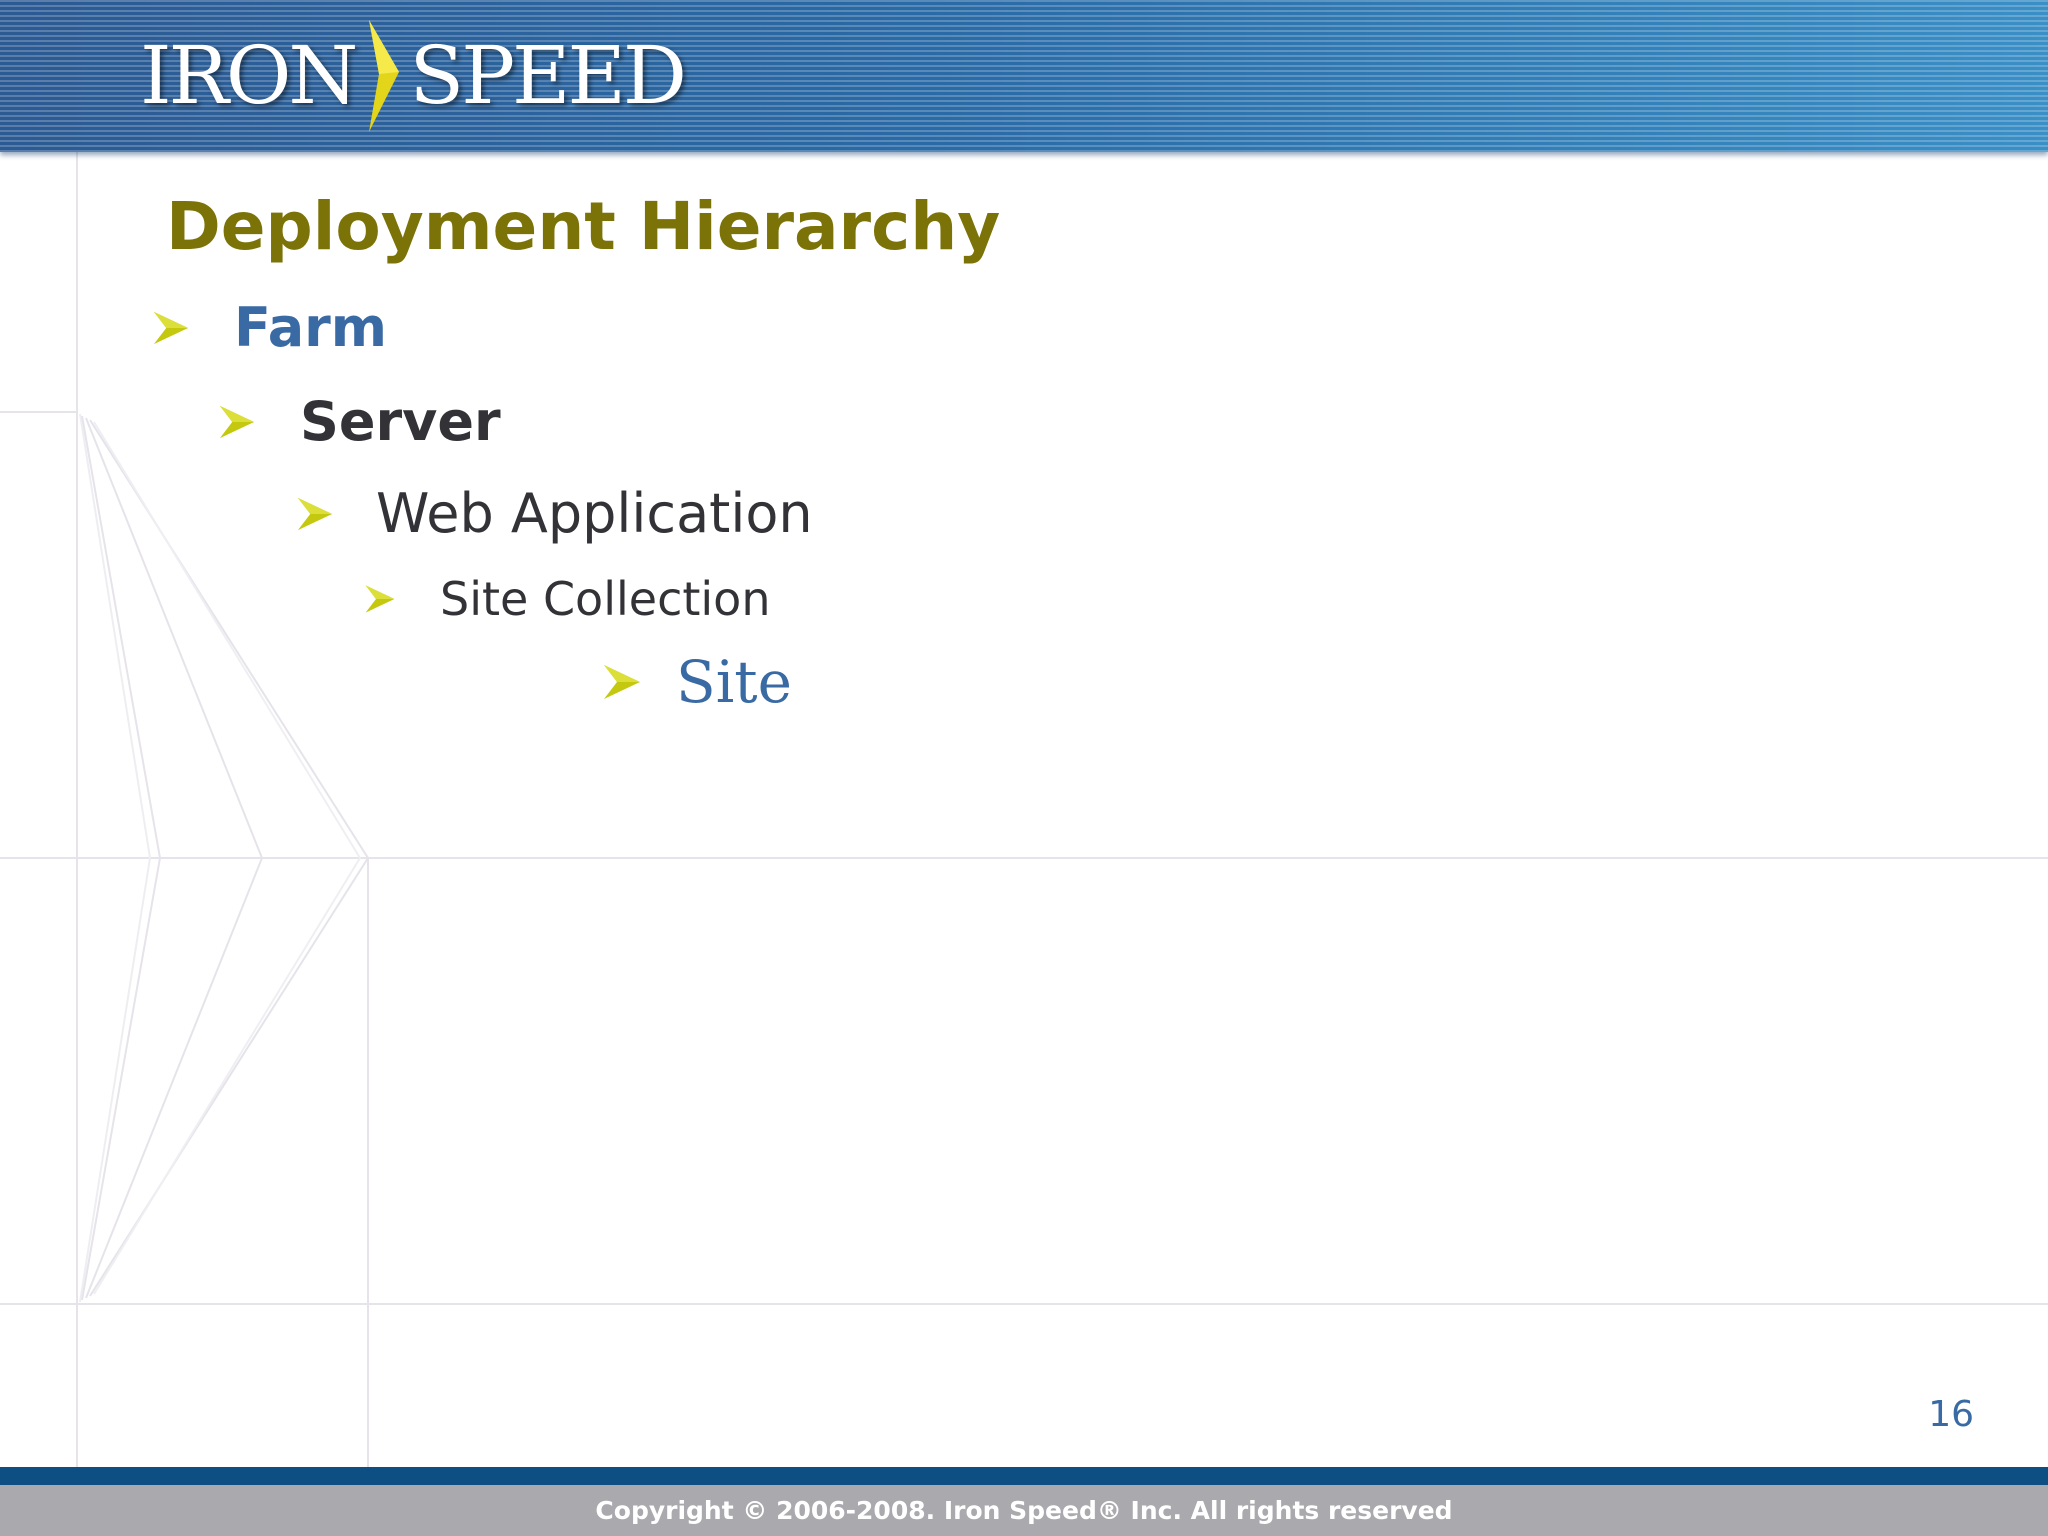 Image resolution: width=2048 pixels, height=1536 pixels. Describe the element at coordinates (605, 599) in the screenshot. I see `item-label: Site Collection` at that location.